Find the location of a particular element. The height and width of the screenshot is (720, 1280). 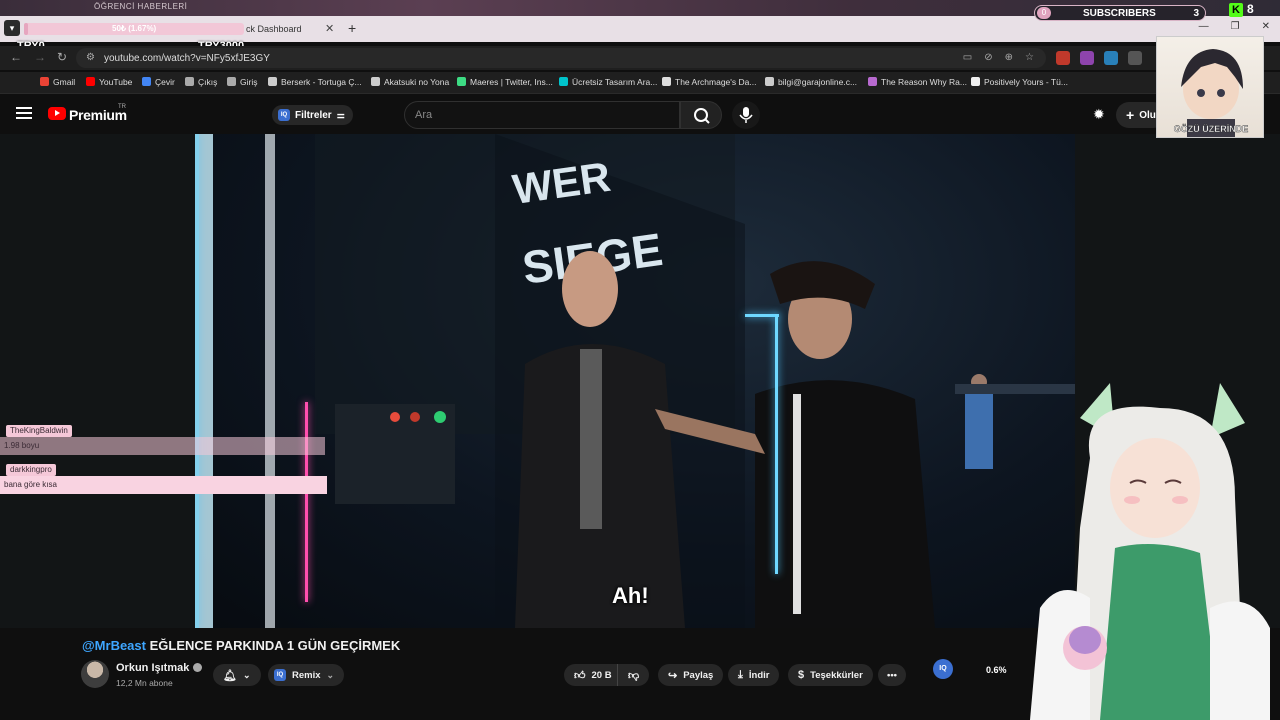

eye-off-icon: ⊘ is located at coordinates (988, 57).